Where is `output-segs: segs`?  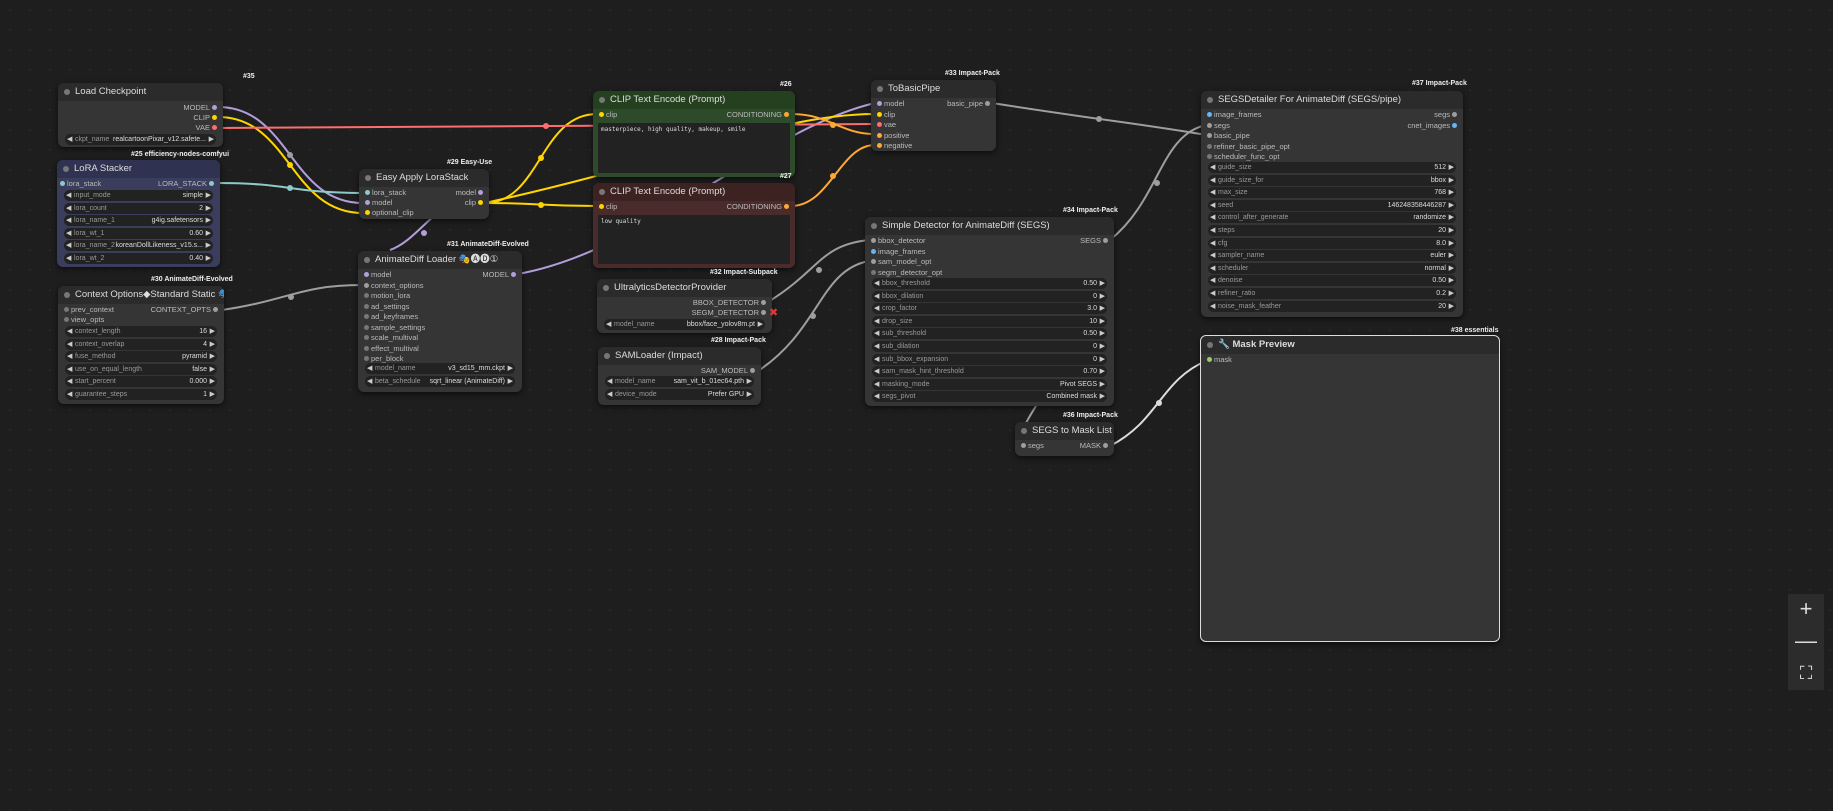
output-segs: segs is located at coordinates (1445, 115).